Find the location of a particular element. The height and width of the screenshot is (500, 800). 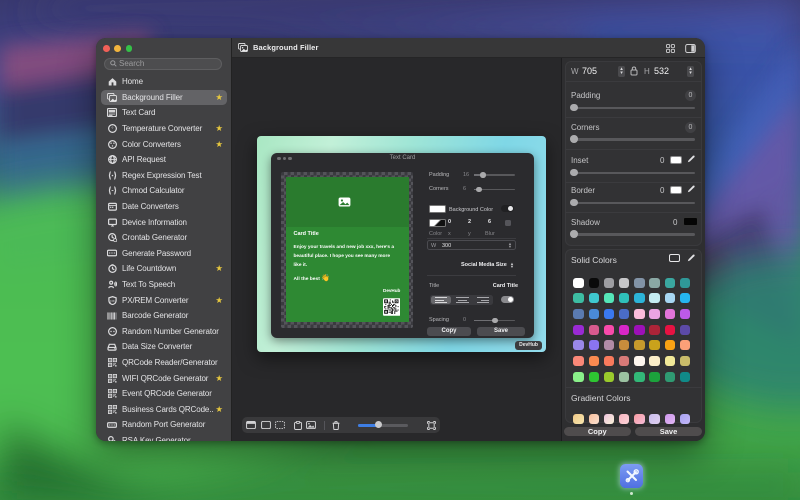

svg-text: px is located at coordinates (112, 300).